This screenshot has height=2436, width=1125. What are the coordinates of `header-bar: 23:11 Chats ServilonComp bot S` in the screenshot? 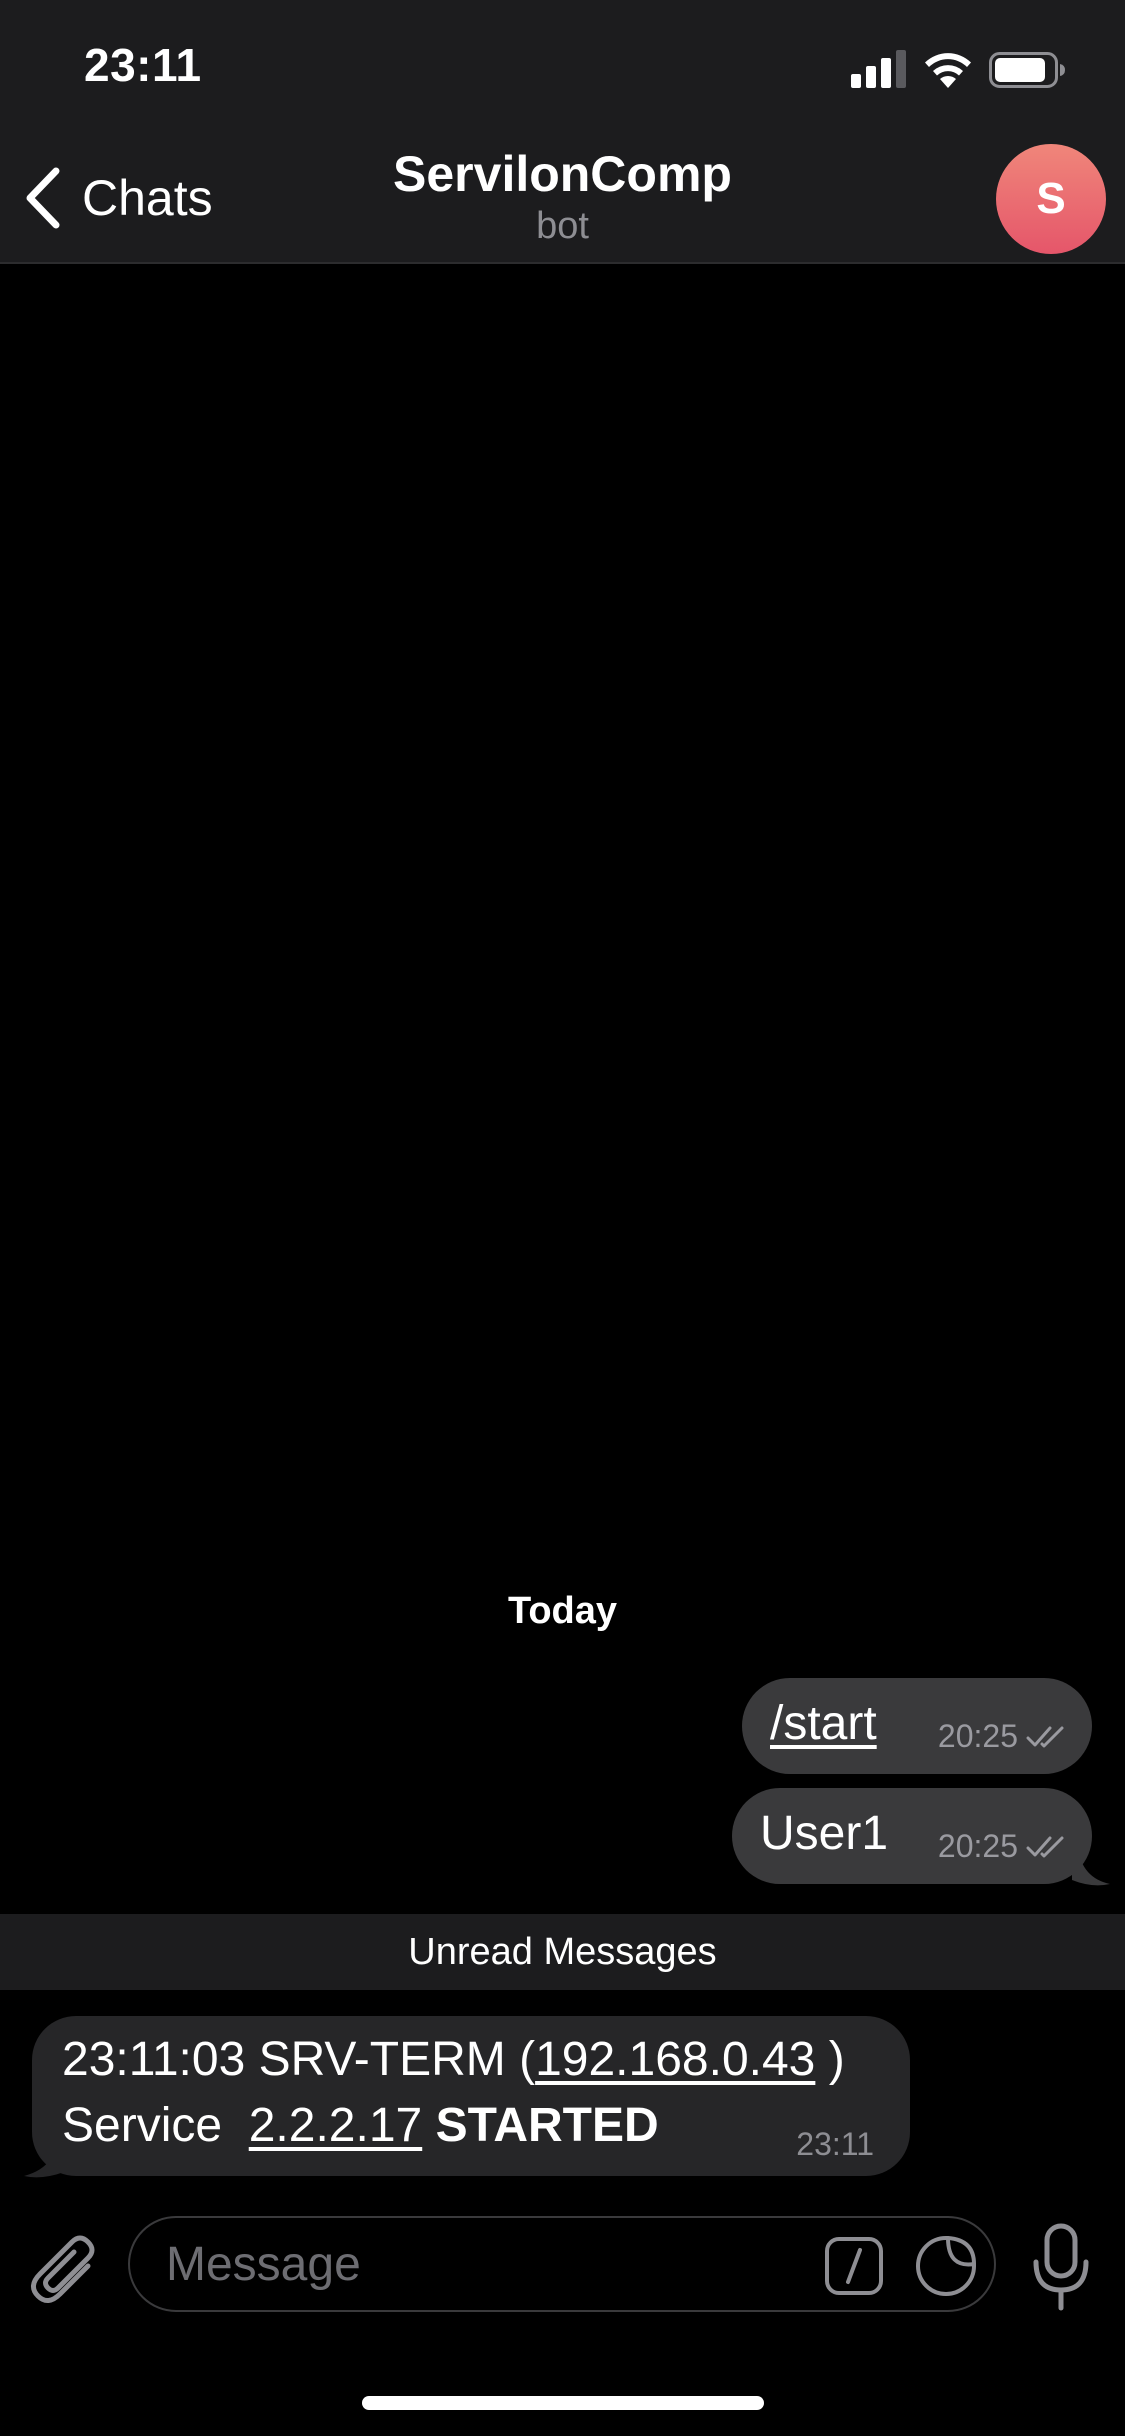 It's located at (562, 132).